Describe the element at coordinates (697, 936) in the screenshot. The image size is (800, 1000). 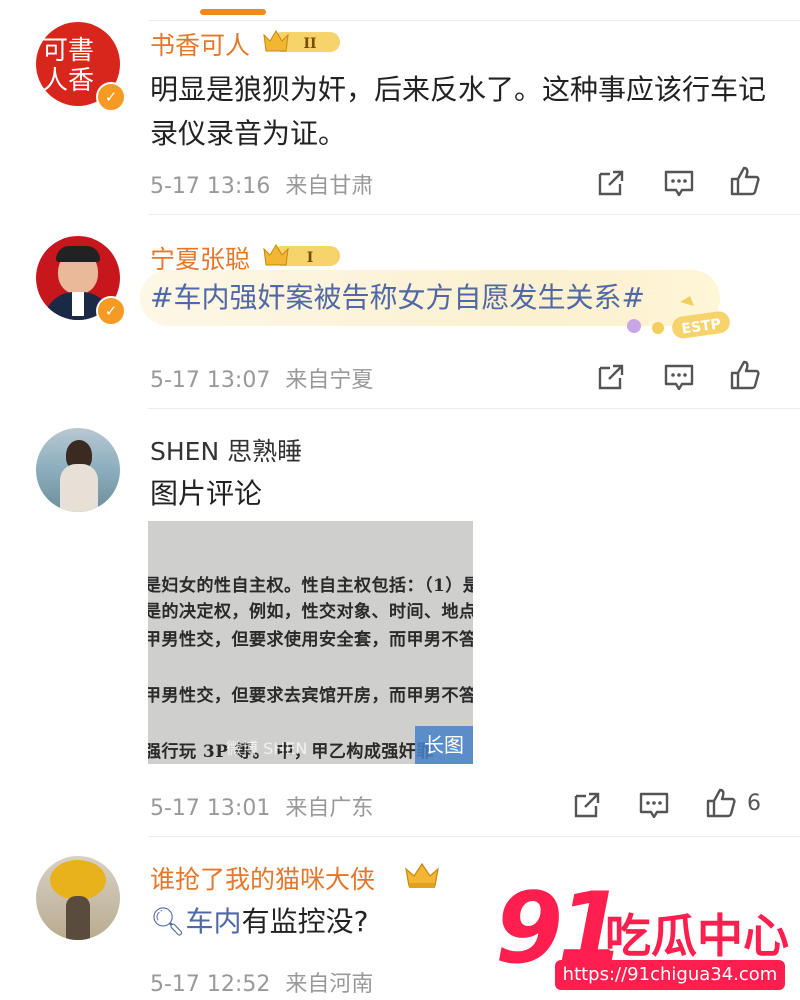
I see `logo-name: 吃瓜中心` at that location.